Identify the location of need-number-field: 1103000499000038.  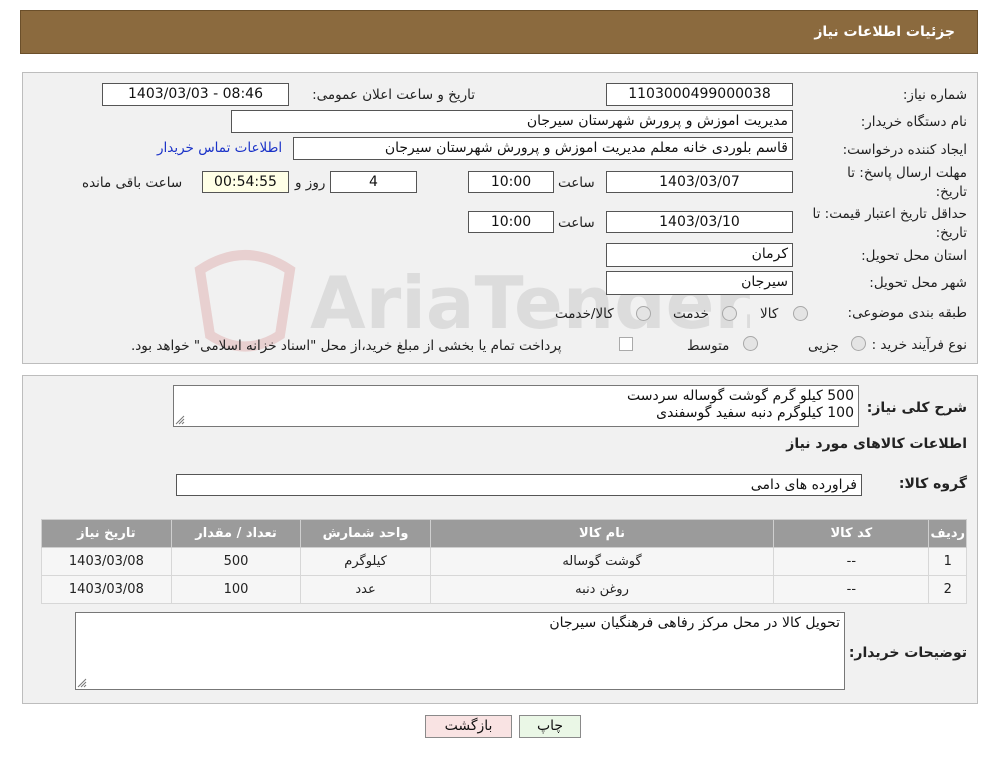
(699, 94).